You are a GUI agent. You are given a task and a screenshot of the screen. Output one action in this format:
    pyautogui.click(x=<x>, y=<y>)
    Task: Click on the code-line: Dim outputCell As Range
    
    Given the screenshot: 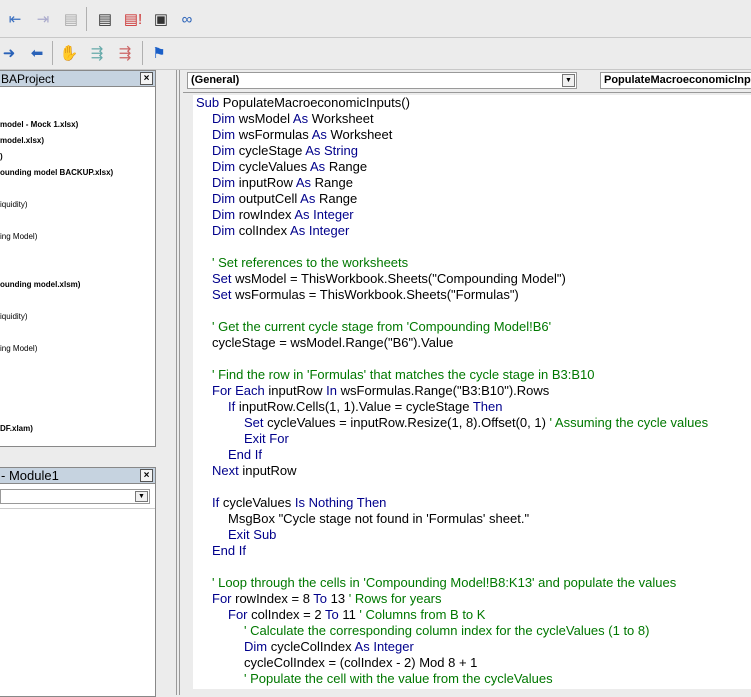 What is the action you would take?
    pyautogui.click(x=284, y=199)
    